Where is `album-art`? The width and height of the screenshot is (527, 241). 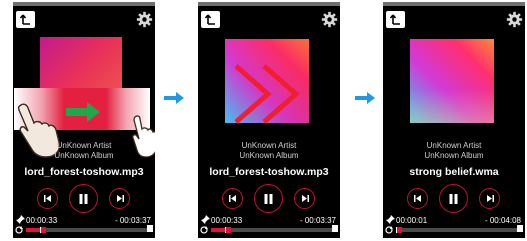
album-art is located at coordinates (452, 81).